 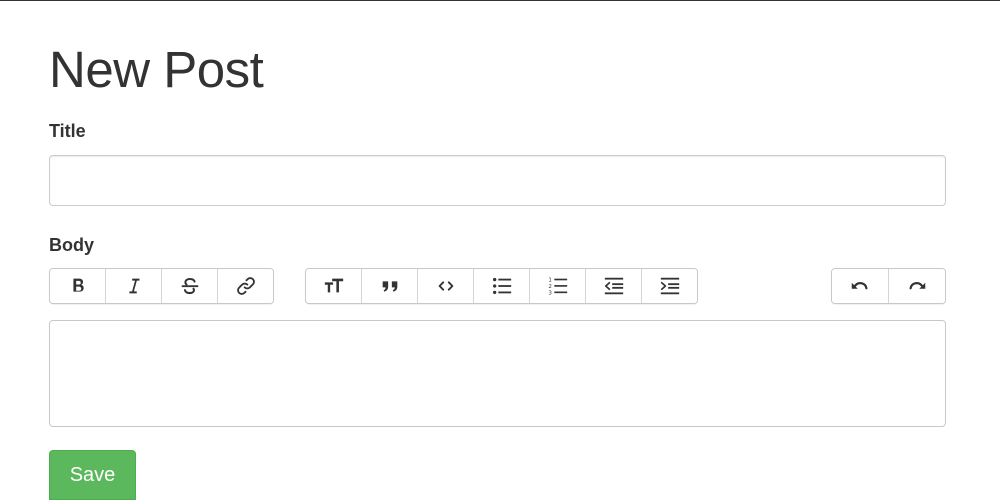 I want to click on bullet-list-icon, so click(x=501, y=286).